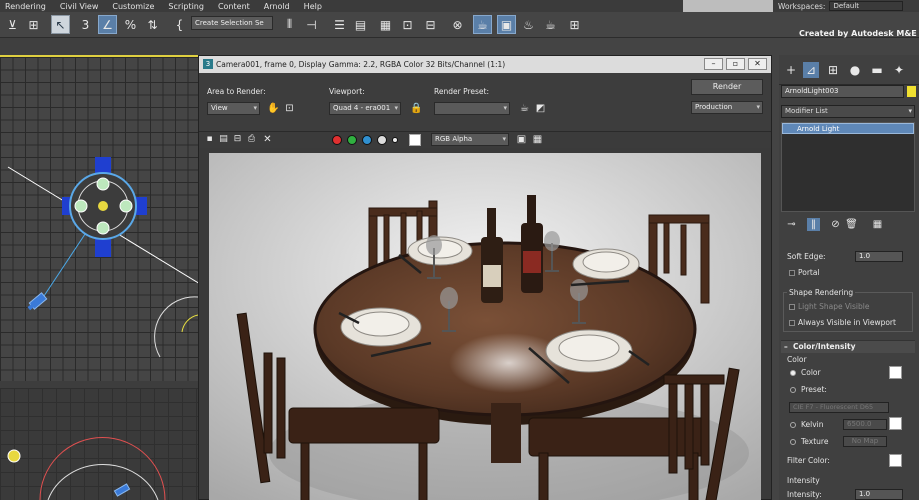 The width and height of the screenshot is (919, 500). Describe the element at coordinates (865, 441) in the screenshot. I see `texture-map-button: No Map` at that location.